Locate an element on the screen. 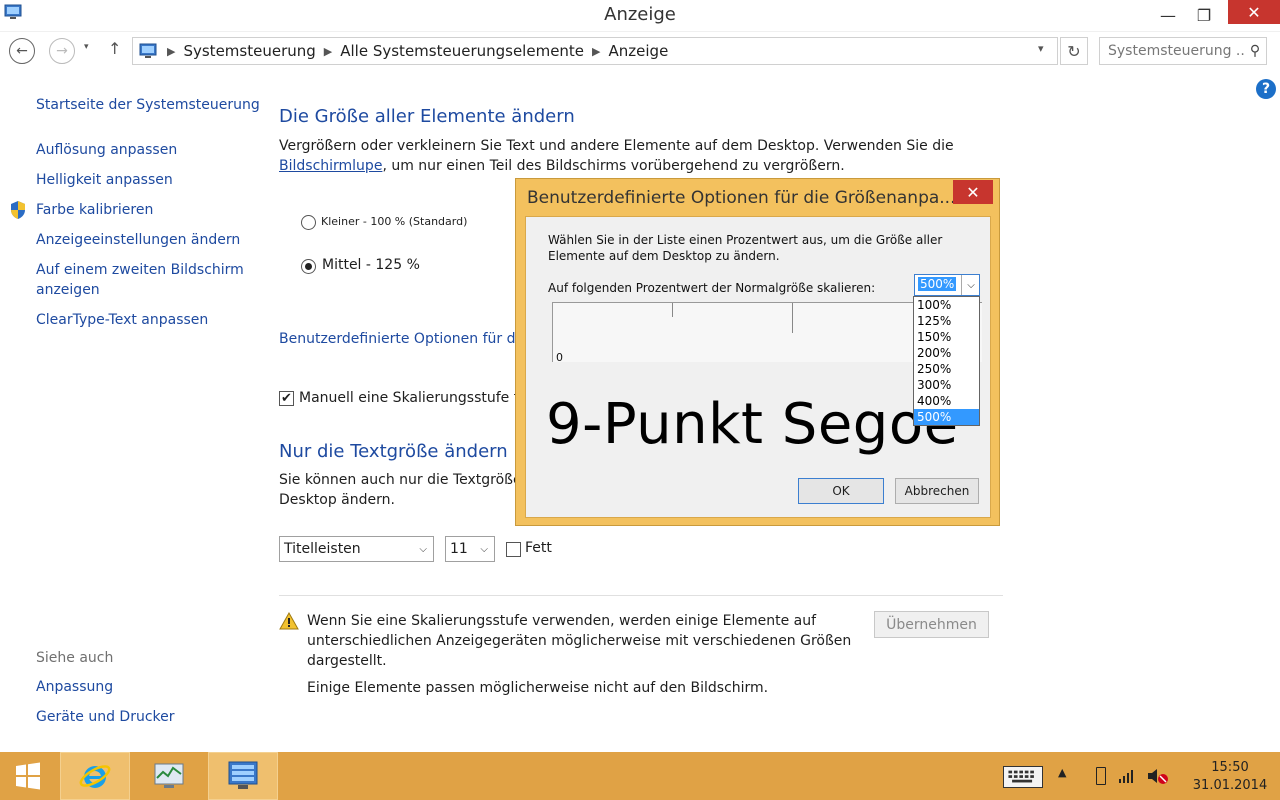 The width and height of the screenshot is (1280, 800). forward-button: → is located at coordinates (62, 51).